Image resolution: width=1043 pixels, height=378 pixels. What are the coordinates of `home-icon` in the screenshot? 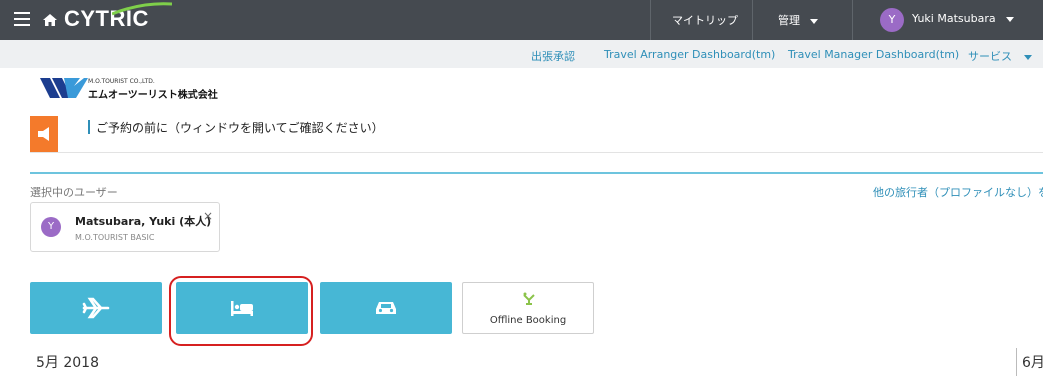 It's located at (50, 20).